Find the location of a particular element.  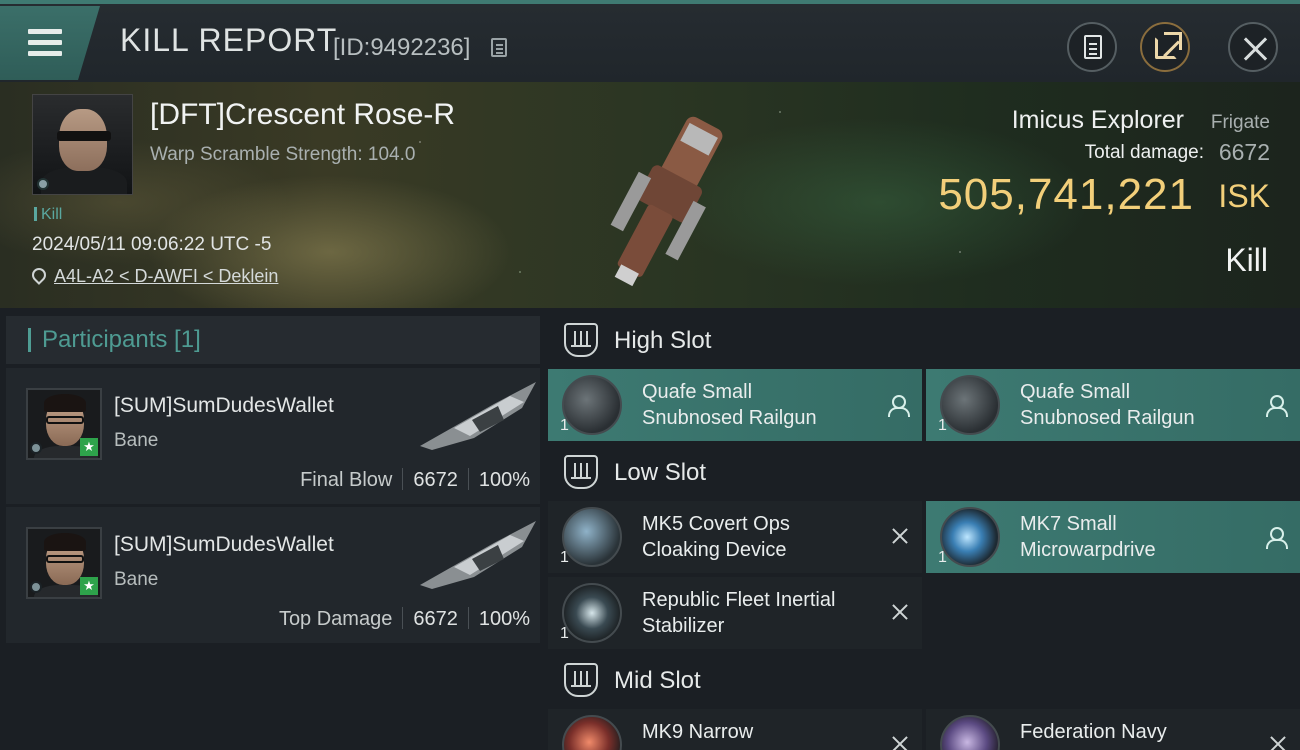

low-slot-header: Low Slot is located at coordinates (924, 473).